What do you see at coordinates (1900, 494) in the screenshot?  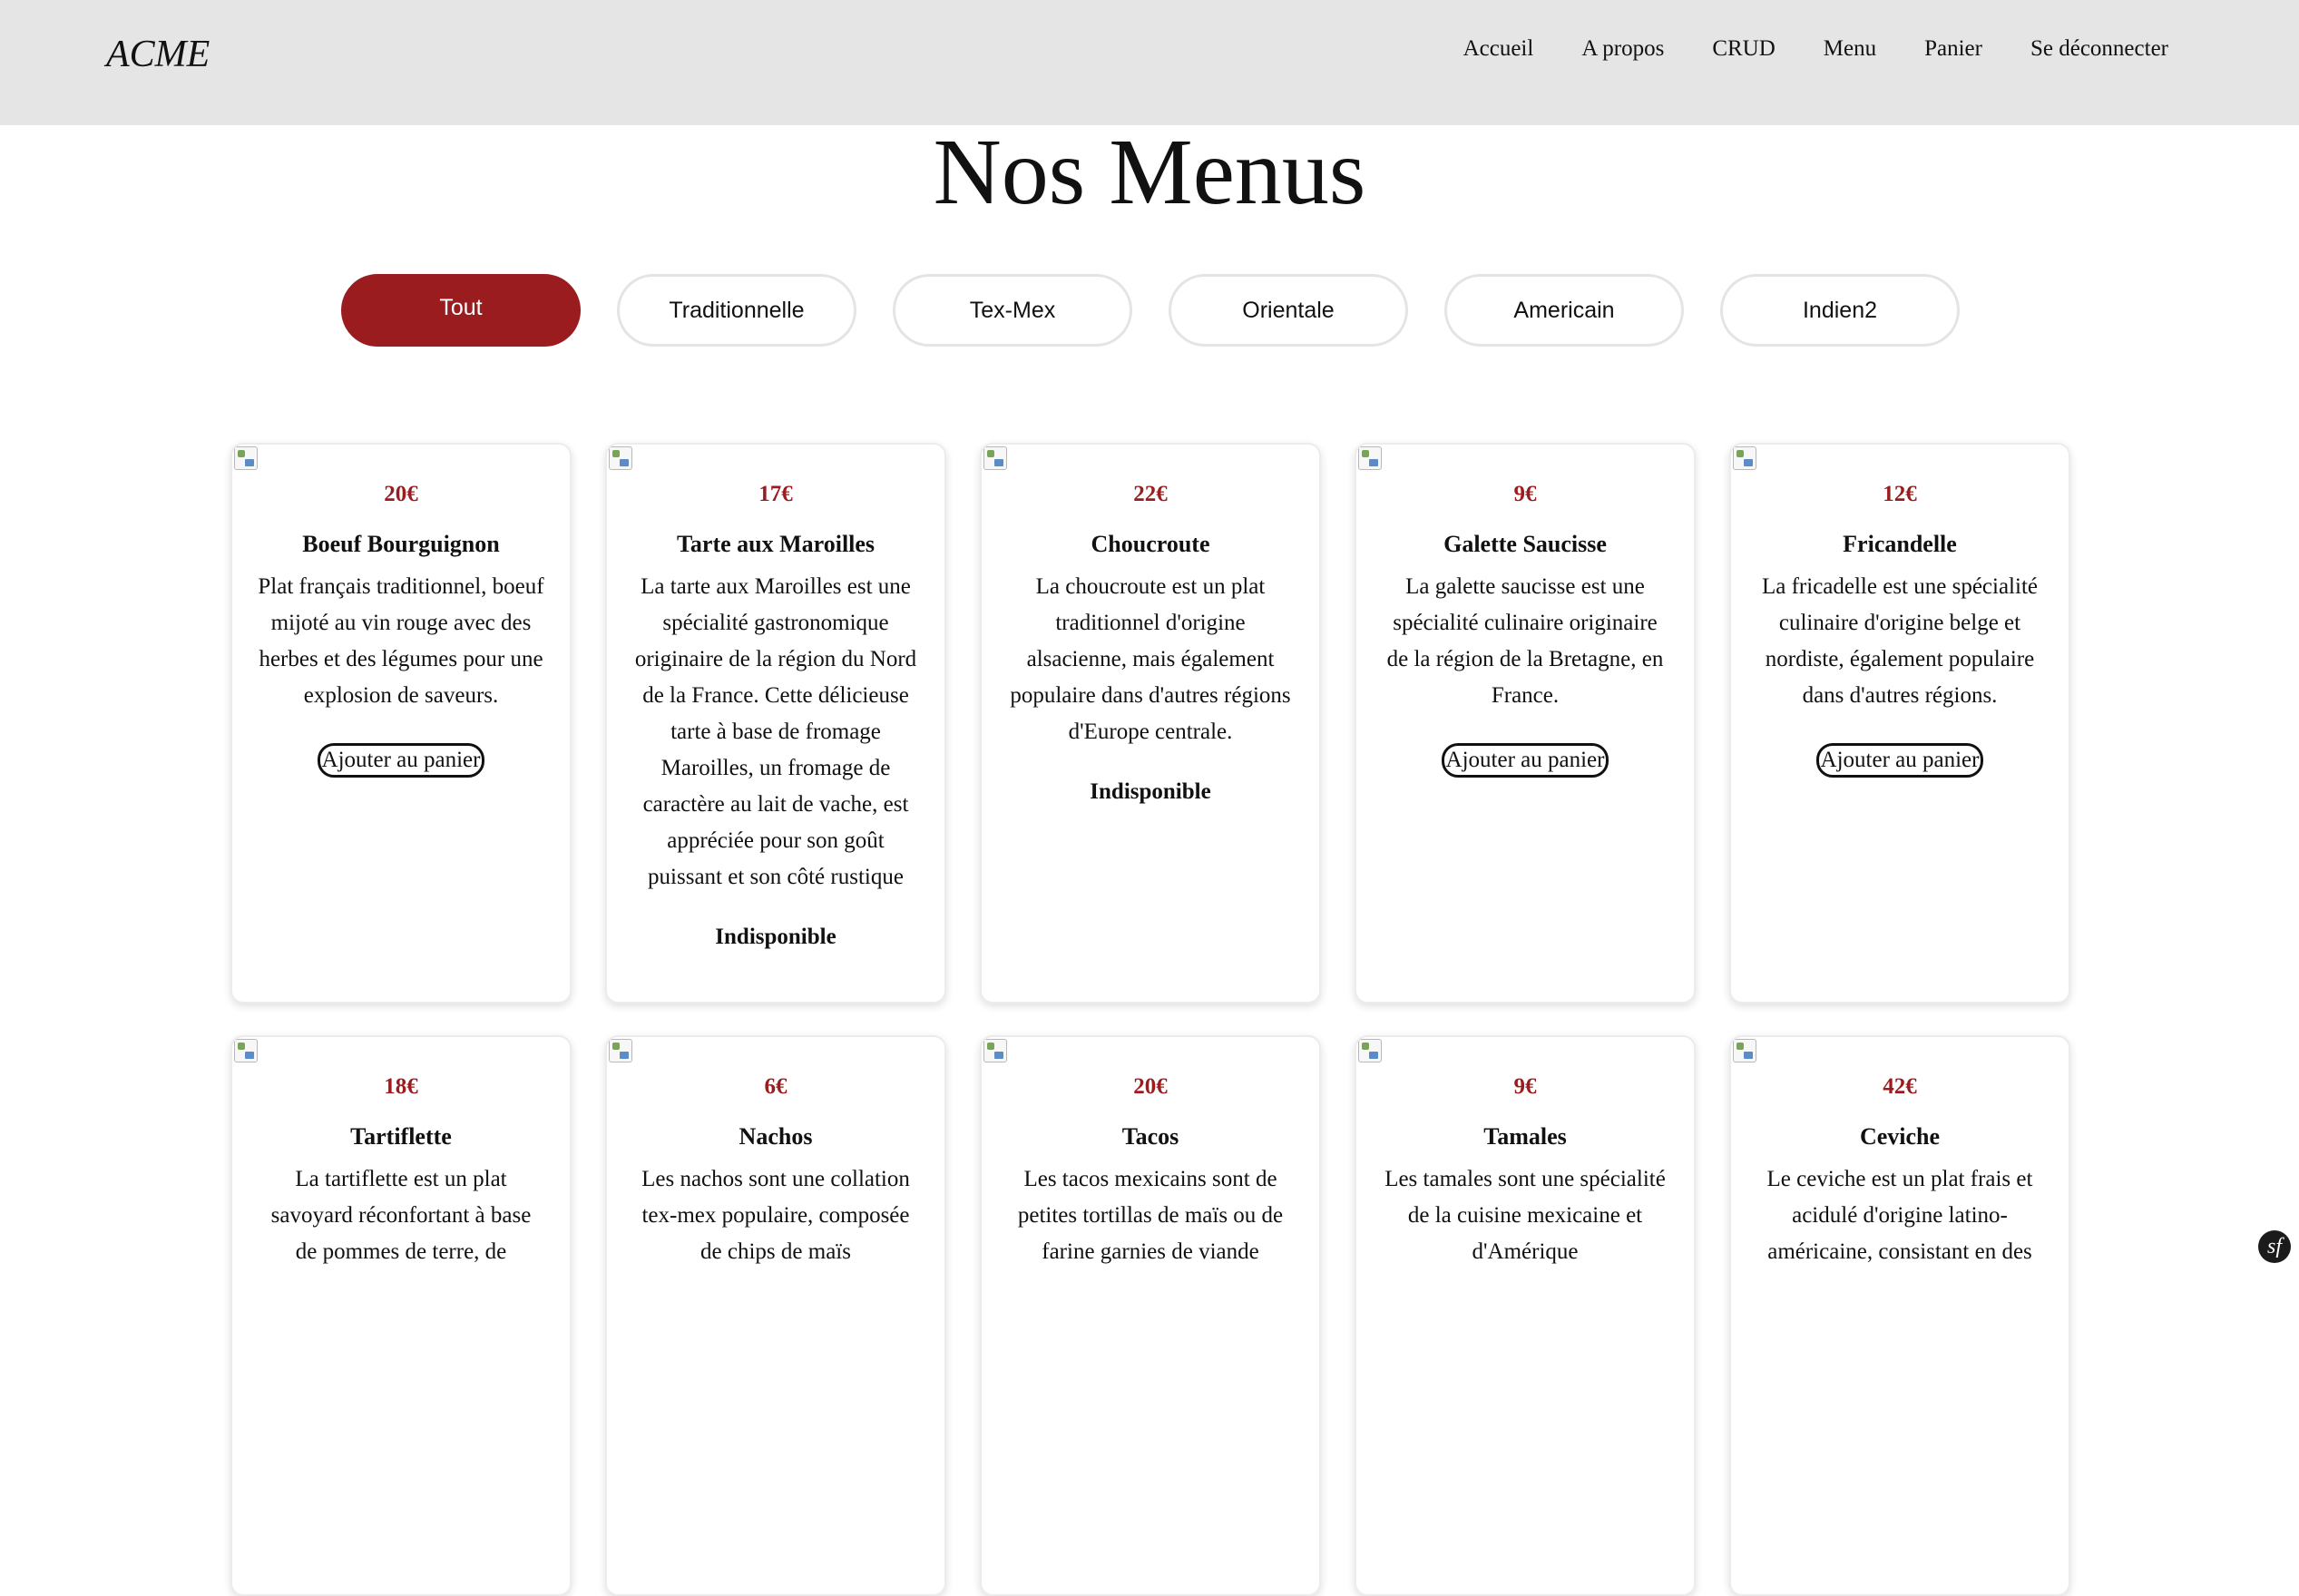 I see `menu-price: 12€` at bounding box center [1900, 494].